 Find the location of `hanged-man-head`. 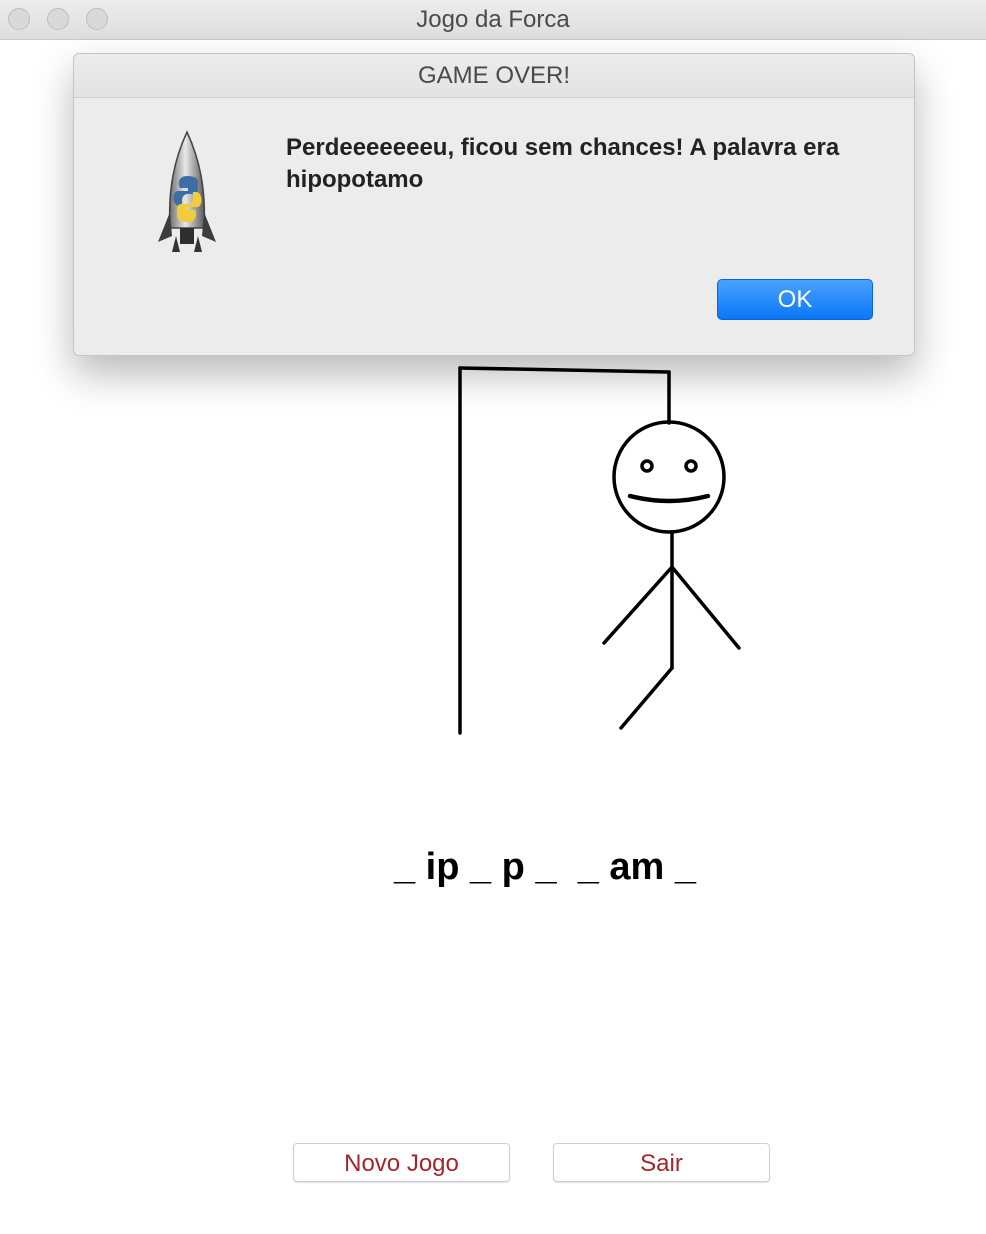

hanged-man-head is located at coordinates (669, 477).